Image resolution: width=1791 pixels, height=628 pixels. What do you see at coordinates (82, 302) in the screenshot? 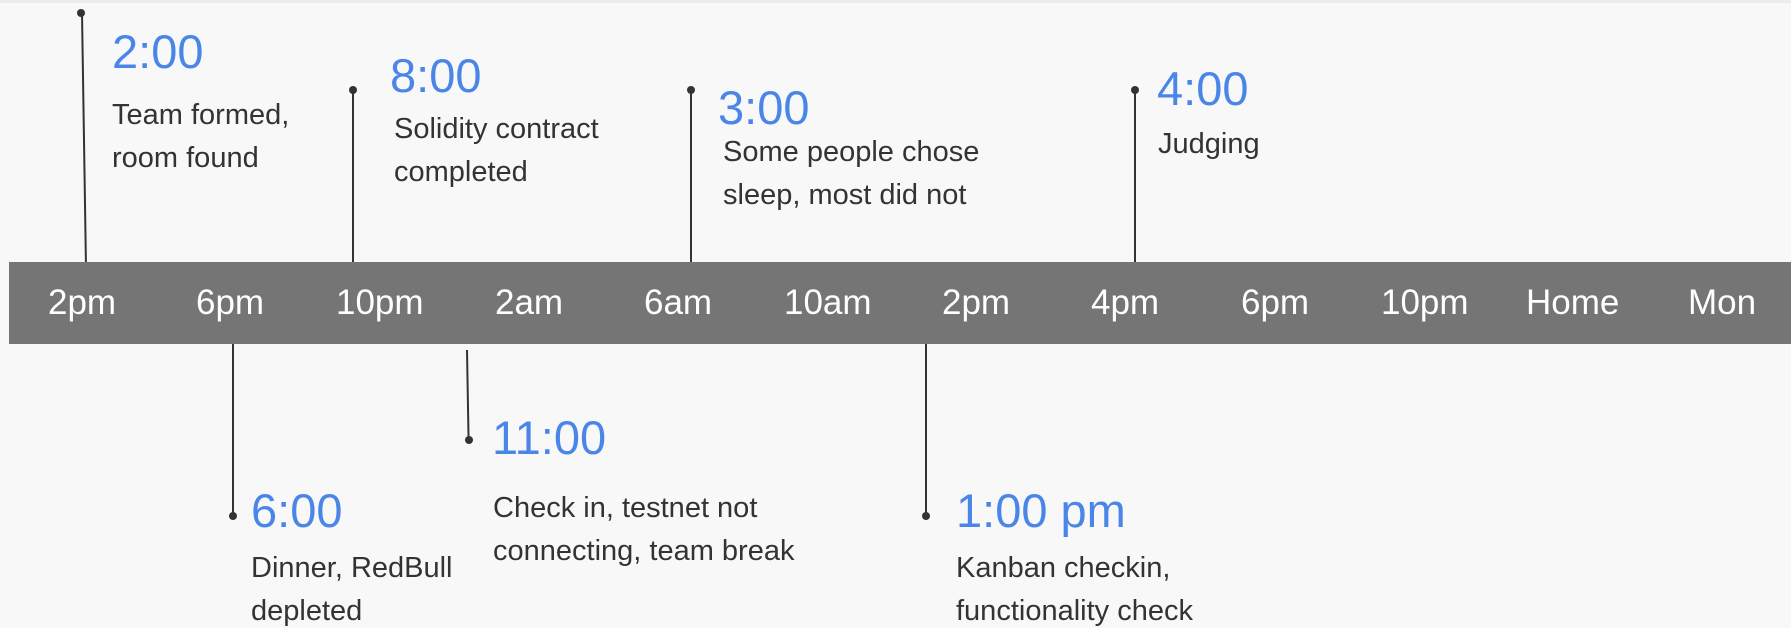
I see `tick-label-2pm: 2pm` at bounding box center [82, 302].